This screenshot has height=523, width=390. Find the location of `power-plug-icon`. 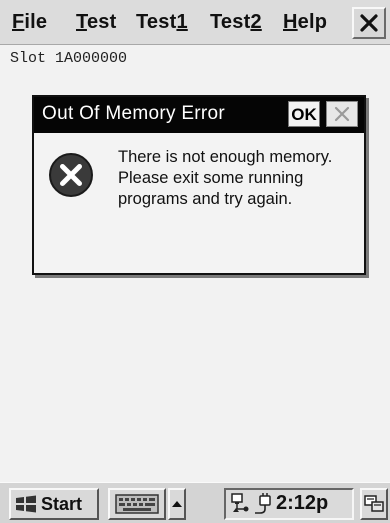

power-plug-icon is located at coordinates (264, 504).